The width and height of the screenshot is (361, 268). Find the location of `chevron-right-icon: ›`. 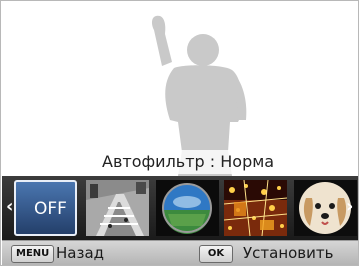

chevron-right-icon: › is located at coordinates (349, 207).